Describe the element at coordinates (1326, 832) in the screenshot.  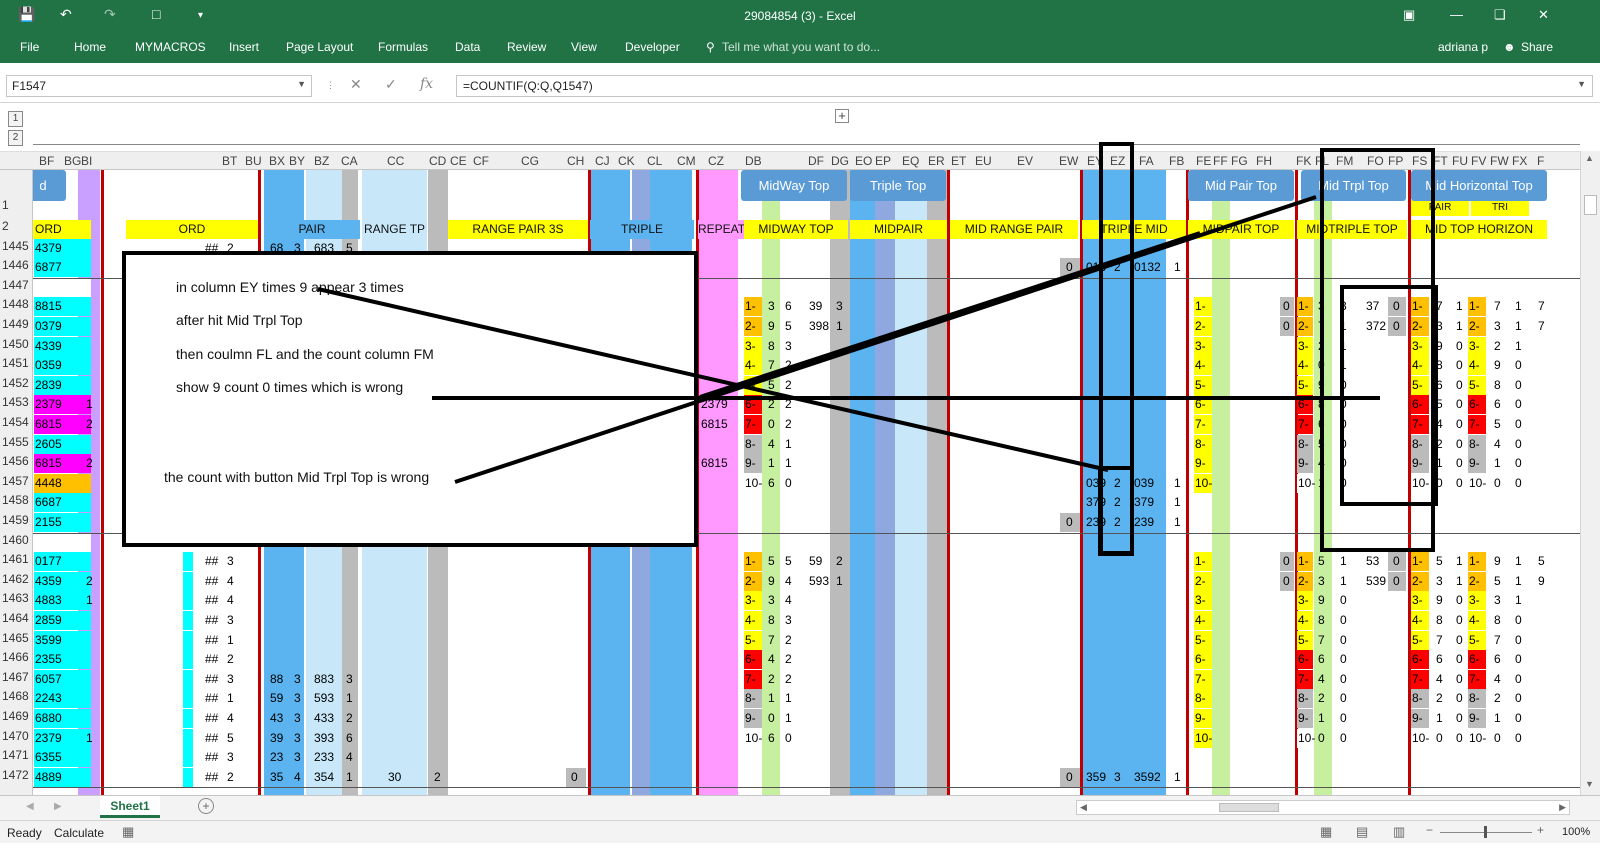
I see `normal-view-icon: ▦` at that location.